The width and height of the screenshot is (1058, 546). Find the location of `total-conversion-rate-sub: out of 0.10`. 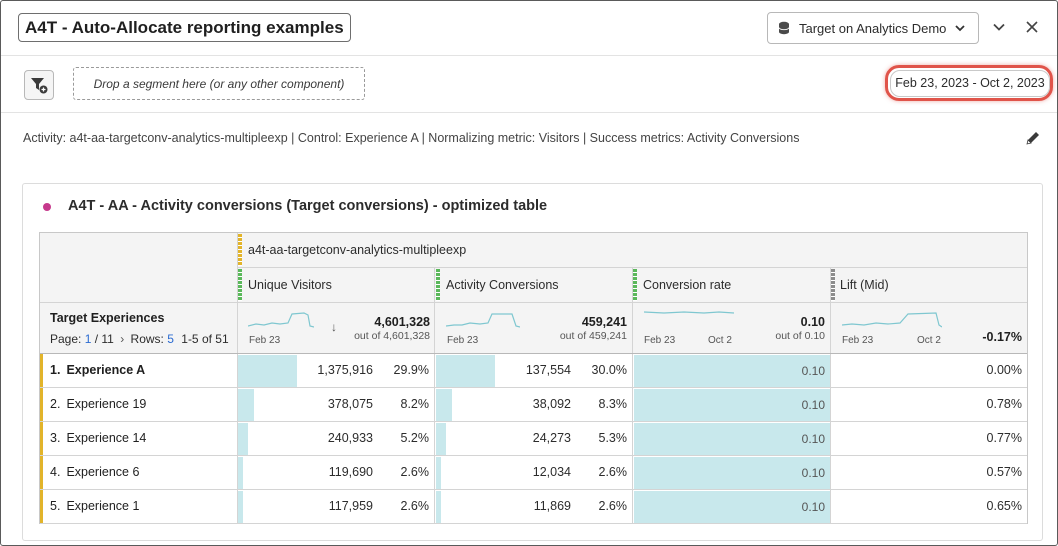

total-conversion-rate-sub: out of 0.10 is located at coordinates (800, 336).